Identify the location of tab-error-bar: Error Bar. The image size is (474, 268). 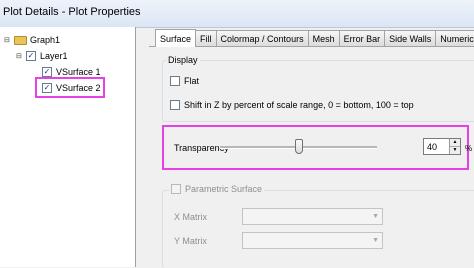
(362, 38).